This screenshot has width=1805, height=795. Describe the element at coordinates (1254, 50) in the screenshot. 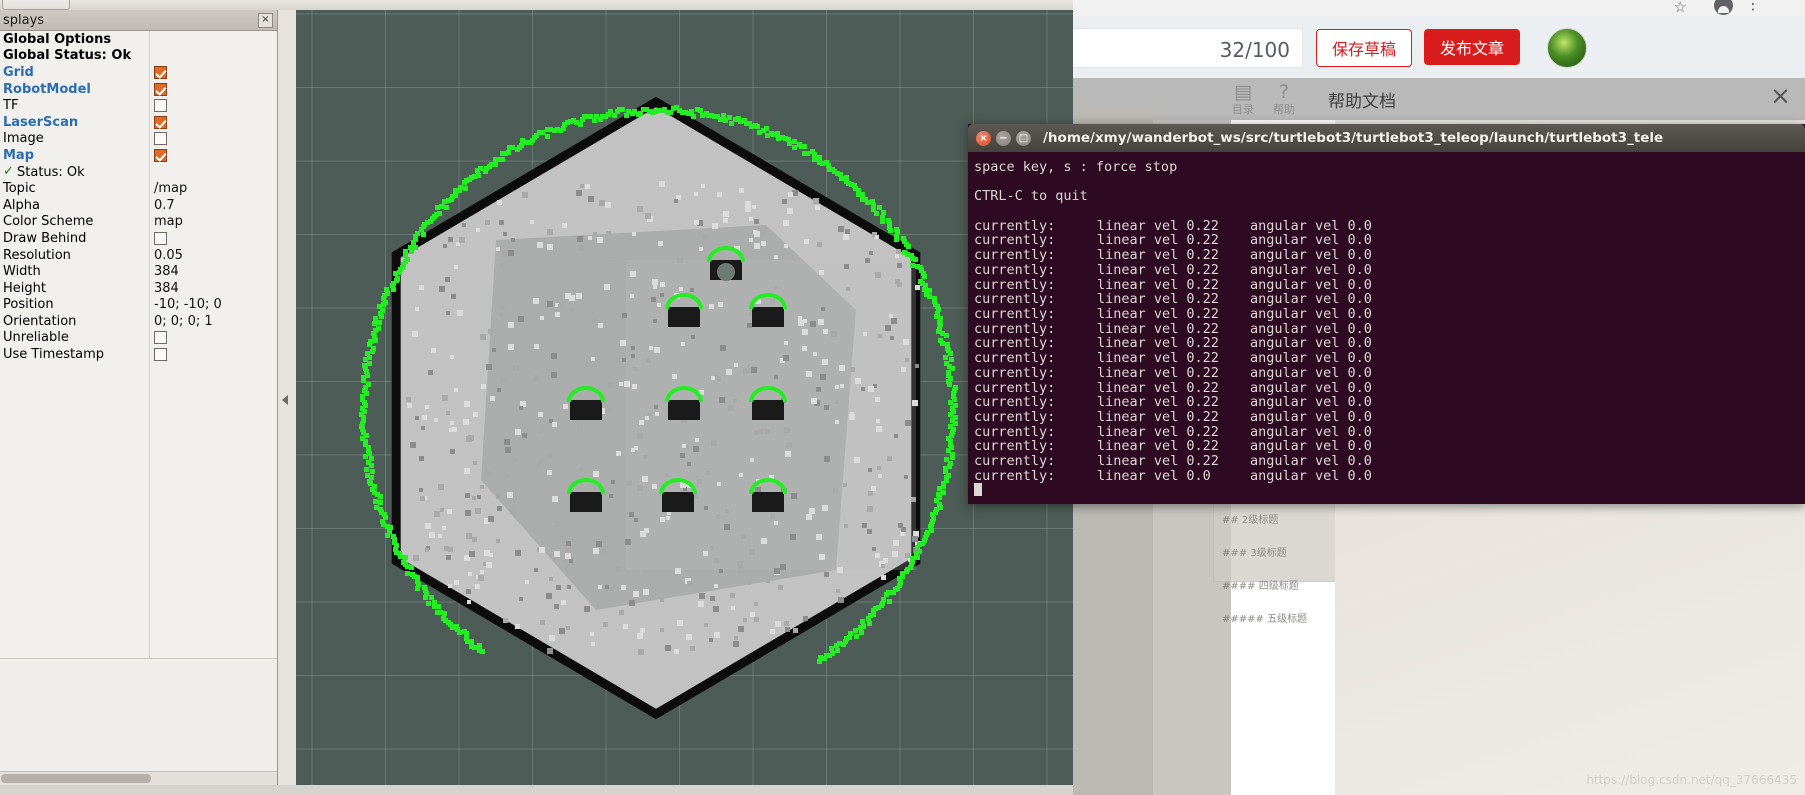

I see `title-char-counter: 32/100` at that location.